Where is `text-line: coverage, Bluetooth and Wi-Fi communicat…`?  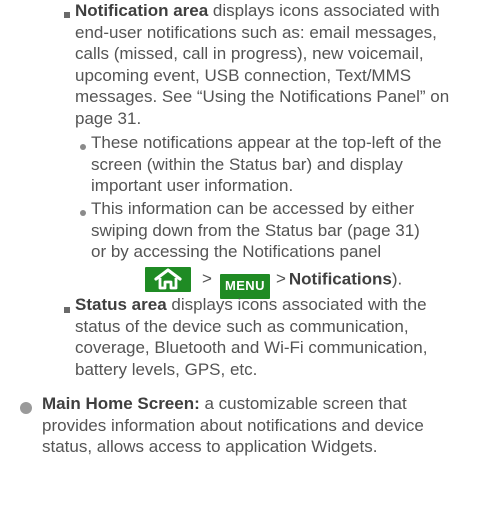
text-line: coverage, Bluetooth and Wi-Fi communicat… is located at coordinates (251, 348).